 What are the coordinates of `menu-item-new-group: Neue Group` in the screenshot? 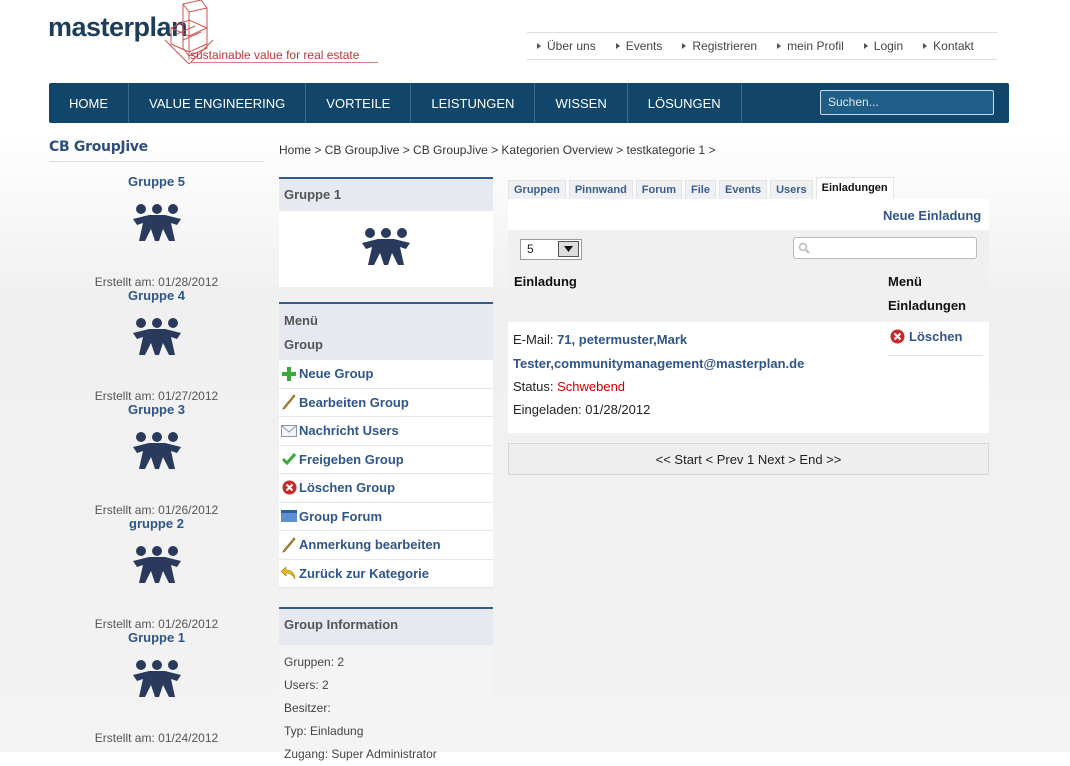 It's located at (386, 374).